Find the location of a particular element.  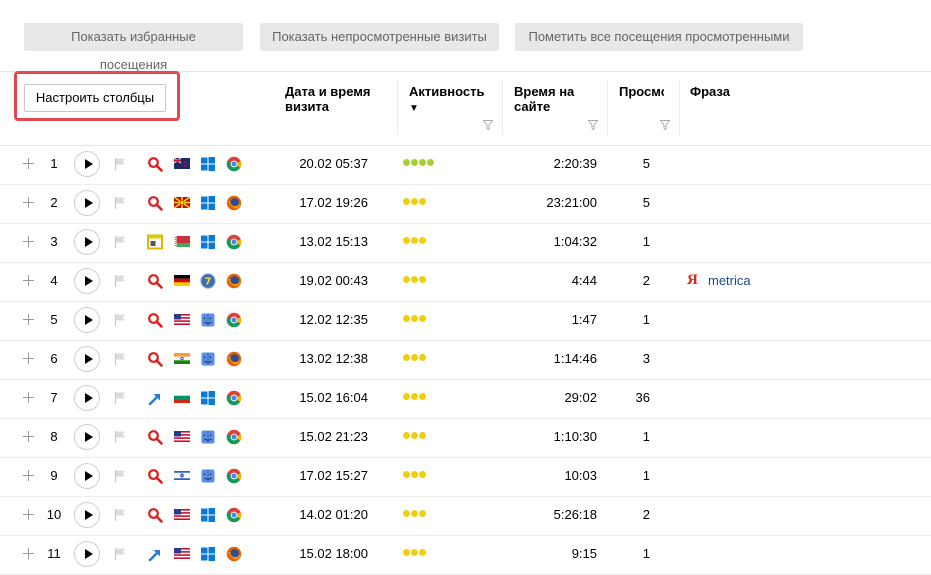

visit-datetime: 12.02 12:35 is located at coordinates (333, 319).